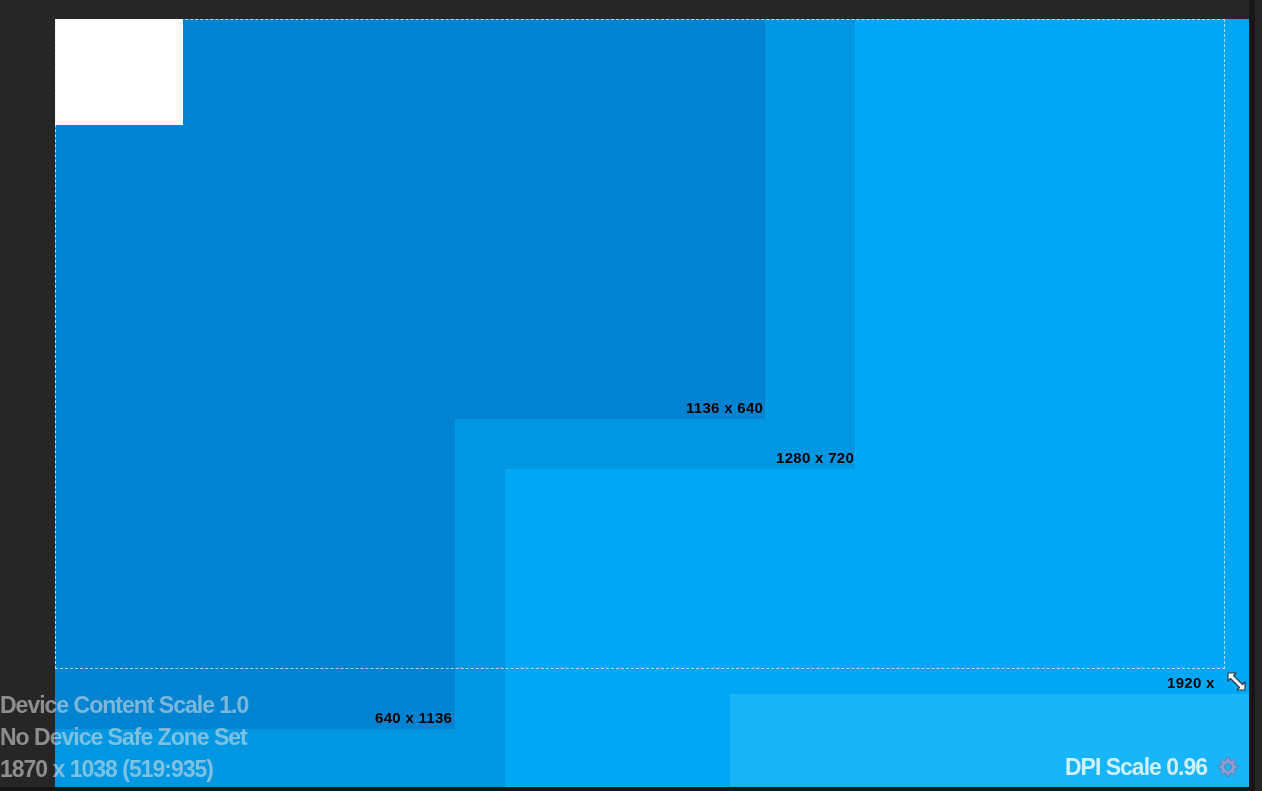 The width and height of the screenshot is (1262, 791). I want to click on gear-icon, so click(1228, 767).